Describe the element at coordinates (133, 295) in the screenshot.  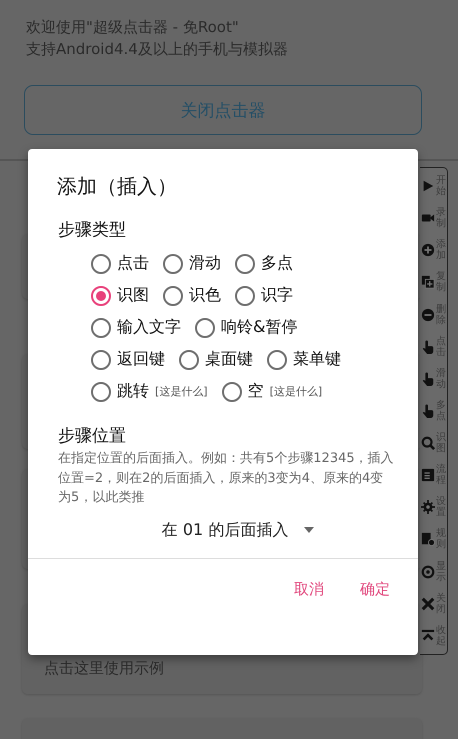
I see `option-label: 识图` at that location.